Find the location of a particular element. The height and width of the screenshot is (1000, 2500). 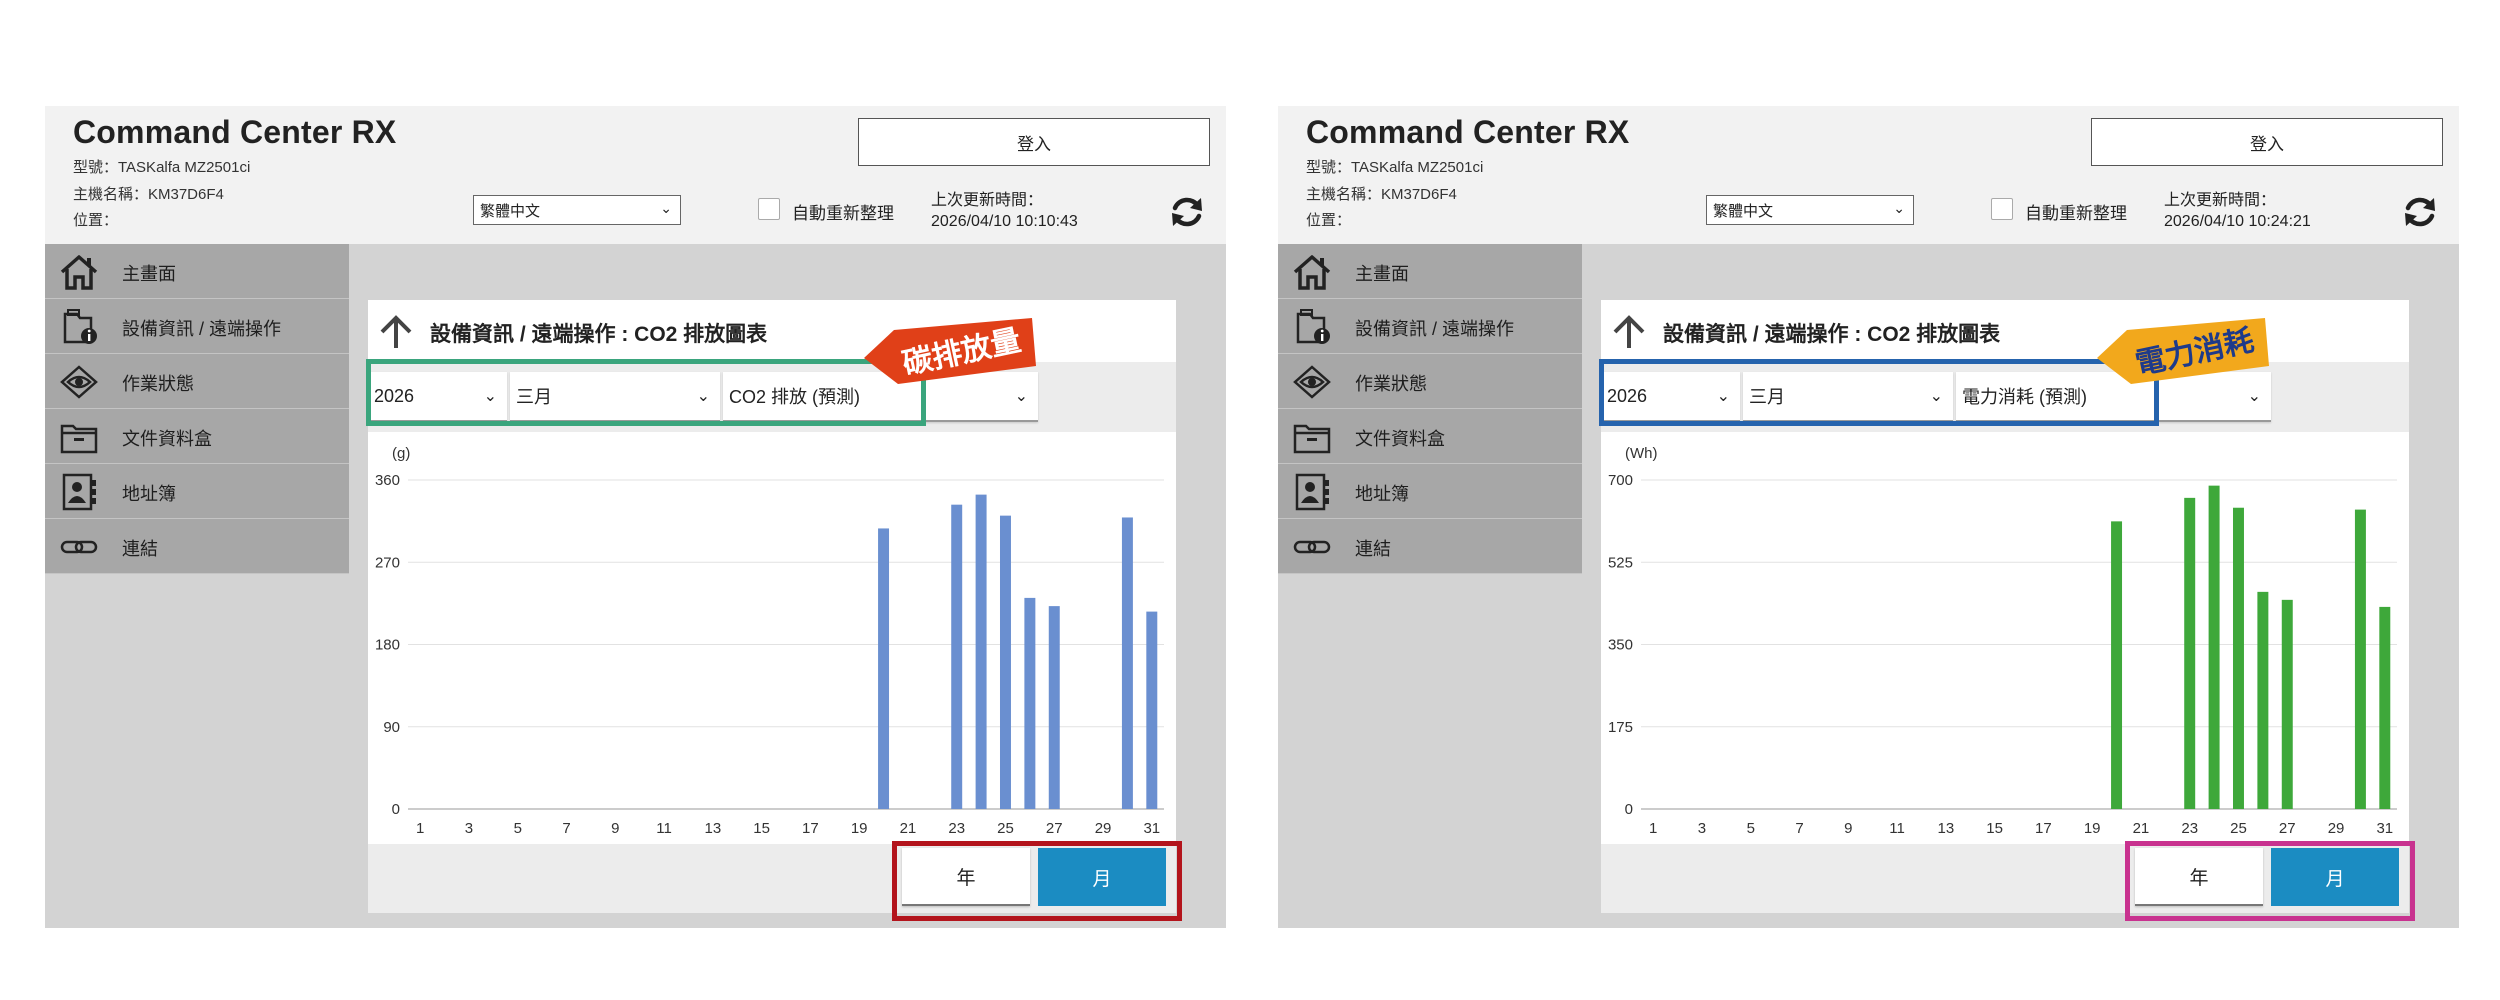

language-value: 繁體中文 is located at coordinates (1743, 211).